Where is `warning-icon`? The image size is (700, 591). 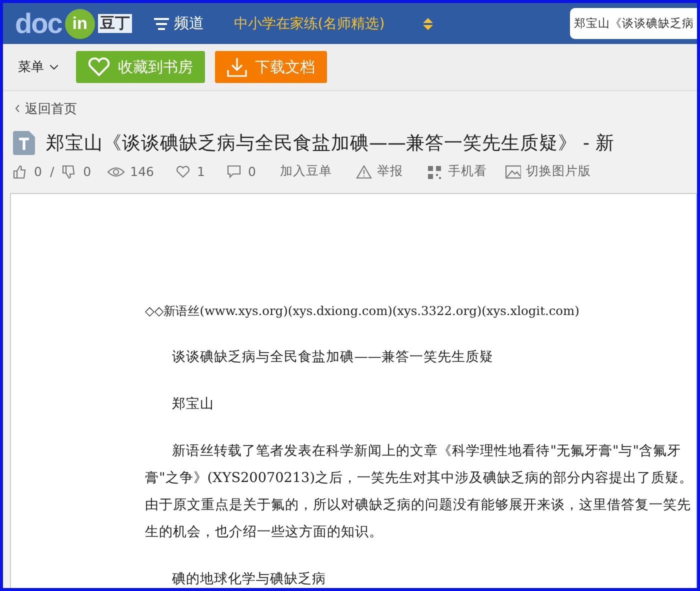
warning-icon is located at coordinates (364, 171).